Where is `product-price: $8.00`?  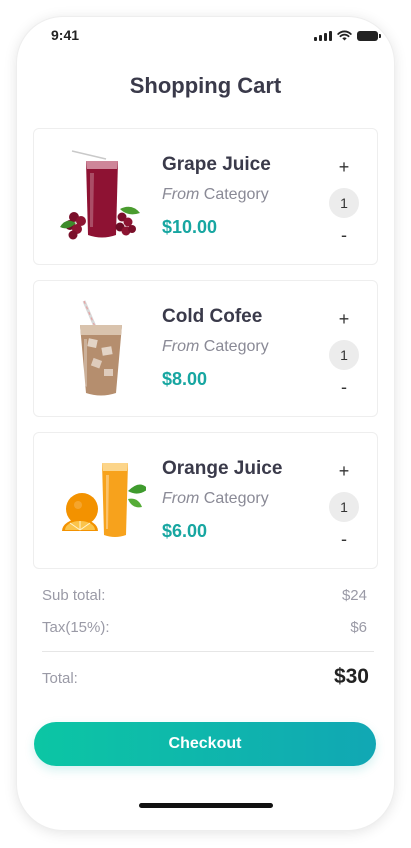 product-price: $8.00 is located at coordinates (185, 379).